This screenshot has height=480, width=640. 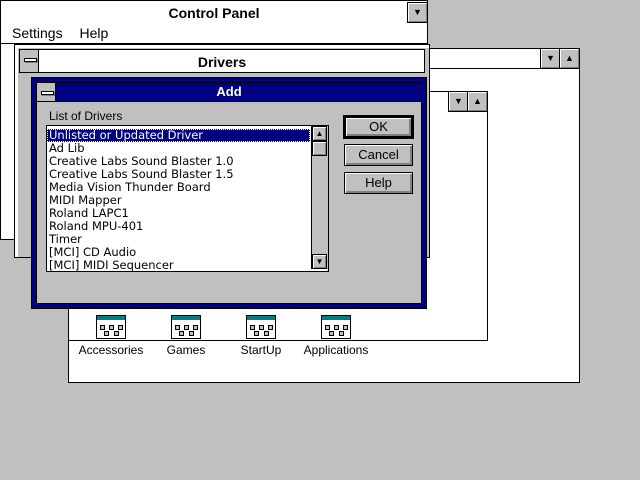 I want to click on ok-button-label: OK, so click(x=378, y=126).